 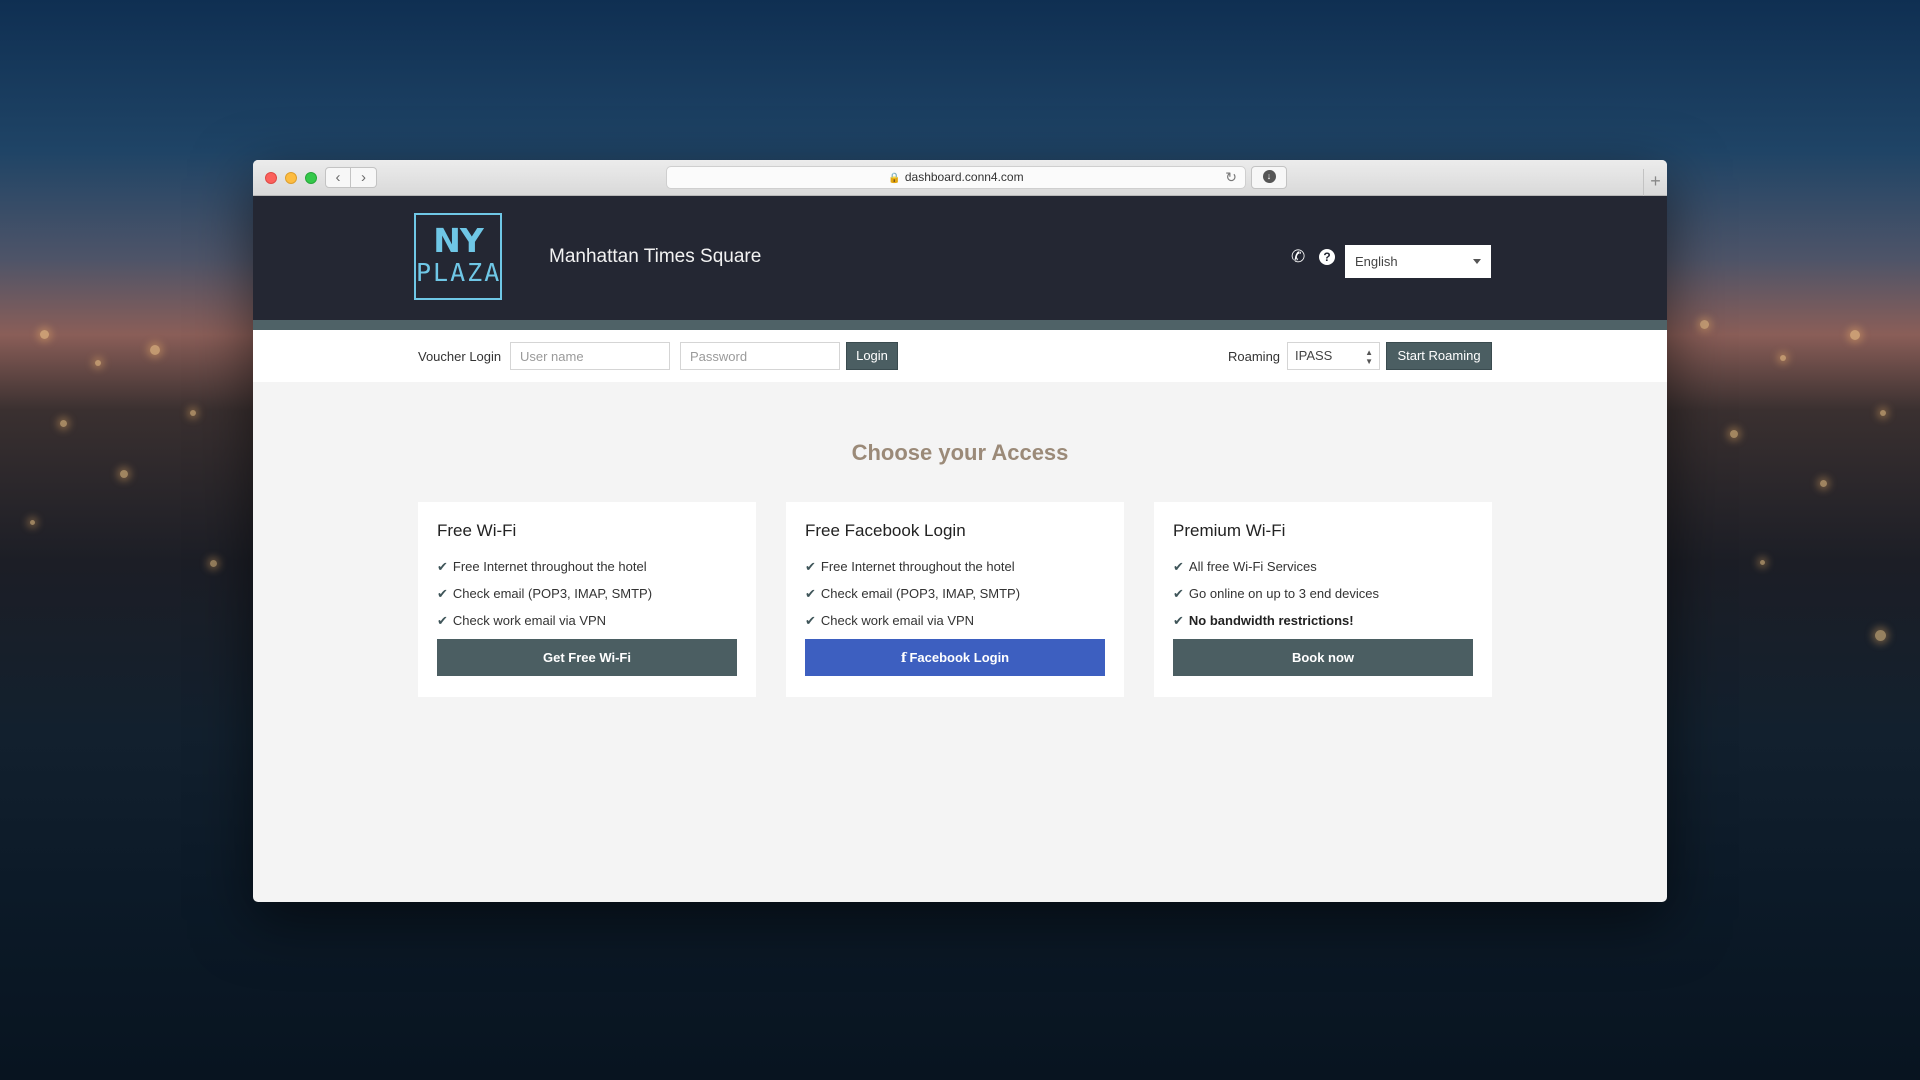 What do you see at coordinates (1245, 566) in the screenshot?
I see `list-item: ✔ All free Wi-Fi Services` at bounding box center [1245, 566].